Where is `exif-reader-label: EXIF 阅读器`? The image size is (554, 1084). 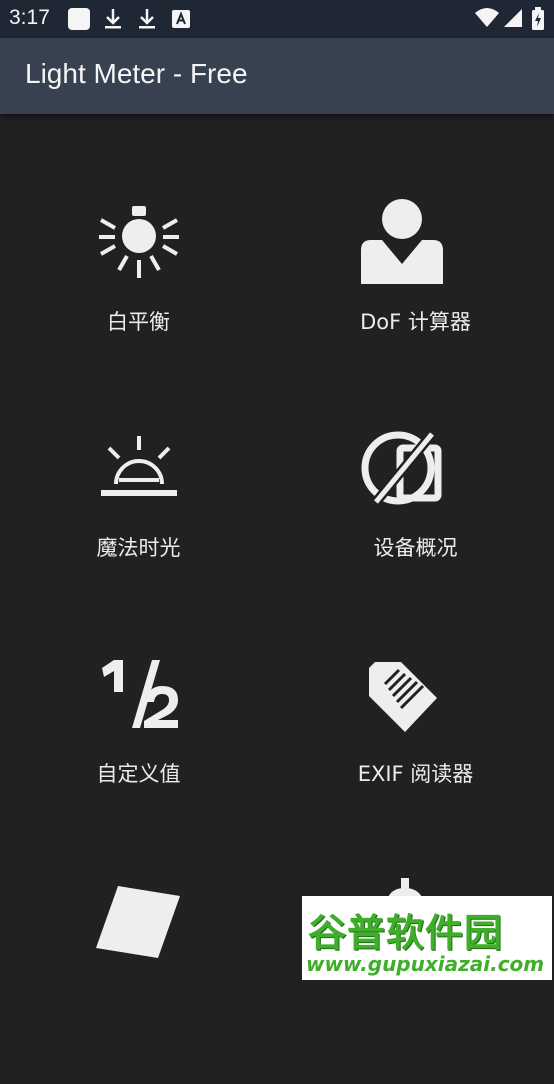
exif-reader-label: EXIF 阅读器 is located at coordinates (415, 774).